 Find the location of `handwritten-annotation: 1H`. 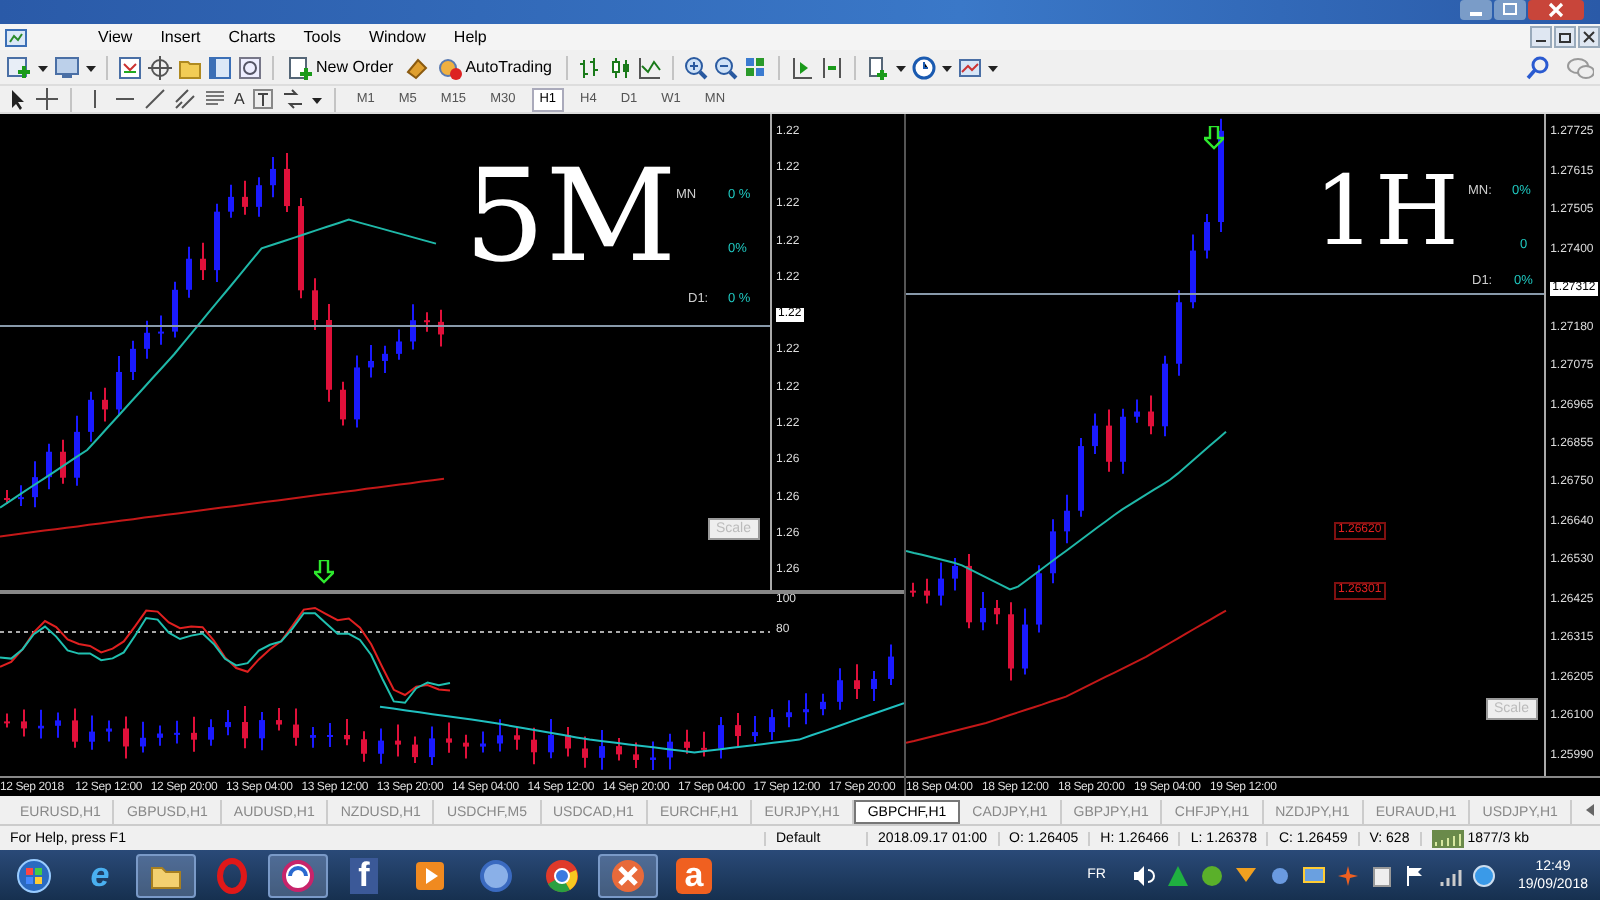

handwritten-annotation: 1H is located at coordinates (1386, 212).